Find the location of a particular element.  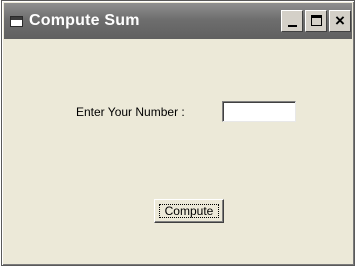

window-controls: × is located at coordinates (316, 21).